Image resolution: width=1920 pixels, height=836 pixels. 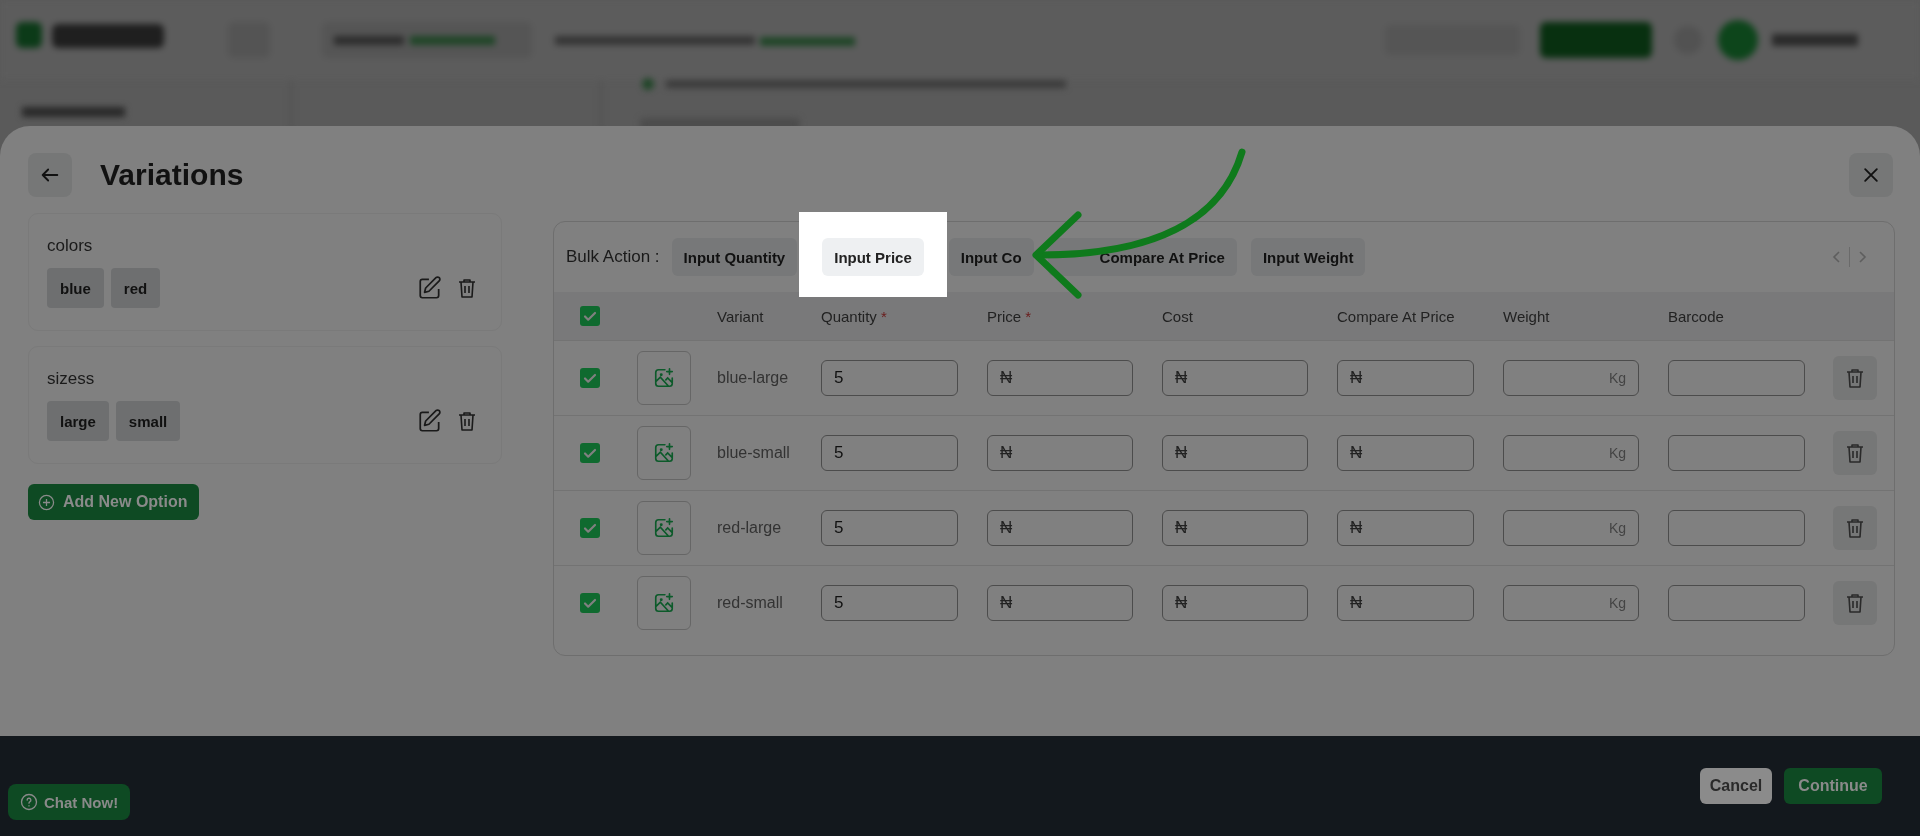 I want to click on variant-name: blue-small, so click(x=753, y=452).